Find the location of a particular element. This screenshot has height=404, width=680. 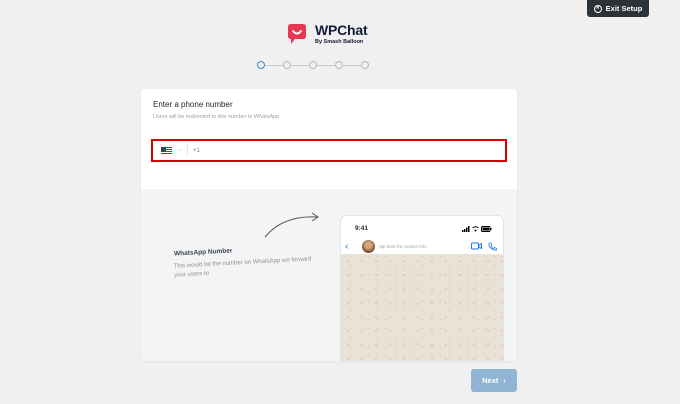

setup-stepper is located at coordinates (313, 65).